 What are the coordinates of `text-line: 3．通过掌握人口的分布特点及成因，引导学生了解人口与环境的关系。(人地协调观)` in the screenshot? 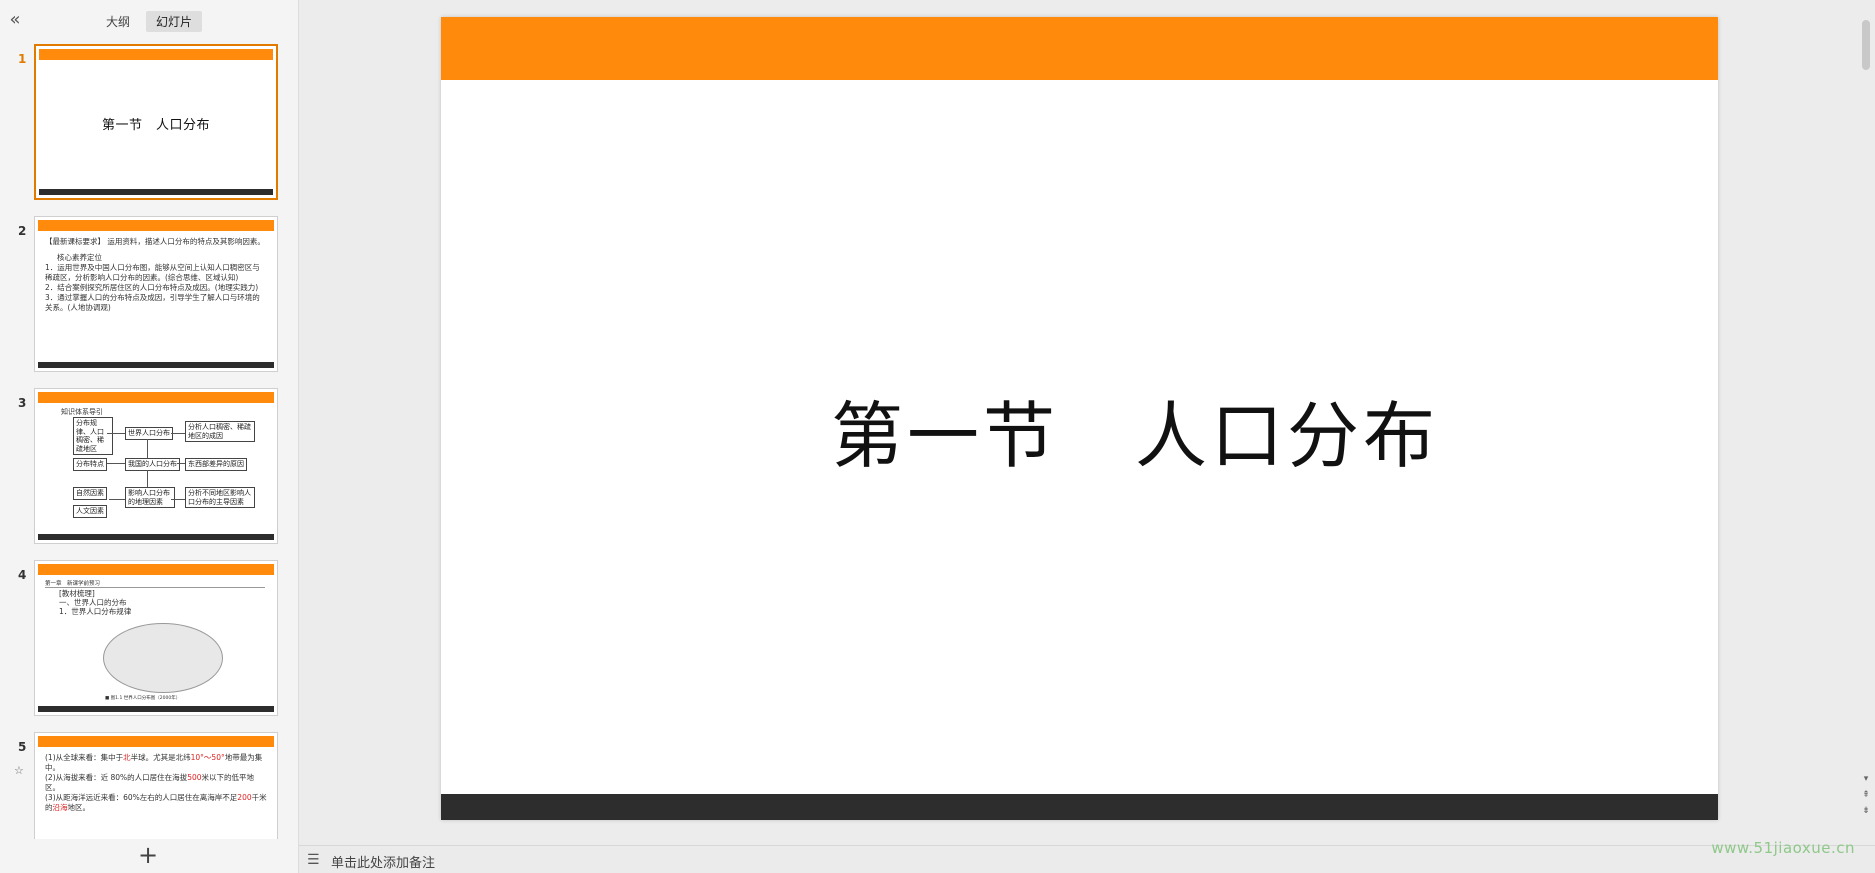 It's located at (152, 302).